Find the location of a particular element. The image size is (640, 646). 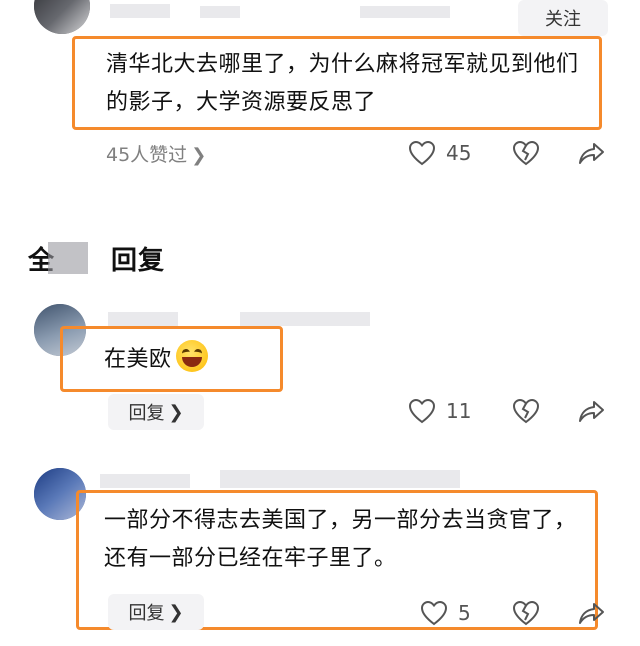

like-count: 5 is located at coordinates (464, 613).